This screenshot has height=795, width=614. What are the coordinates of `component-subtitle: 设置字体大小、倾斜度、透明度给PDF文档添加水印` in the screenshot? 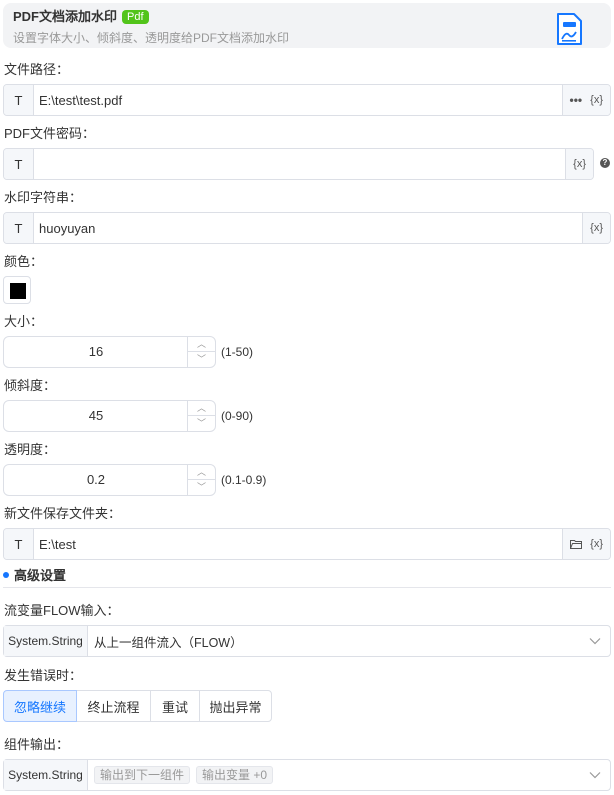 It's located at (151, 38).